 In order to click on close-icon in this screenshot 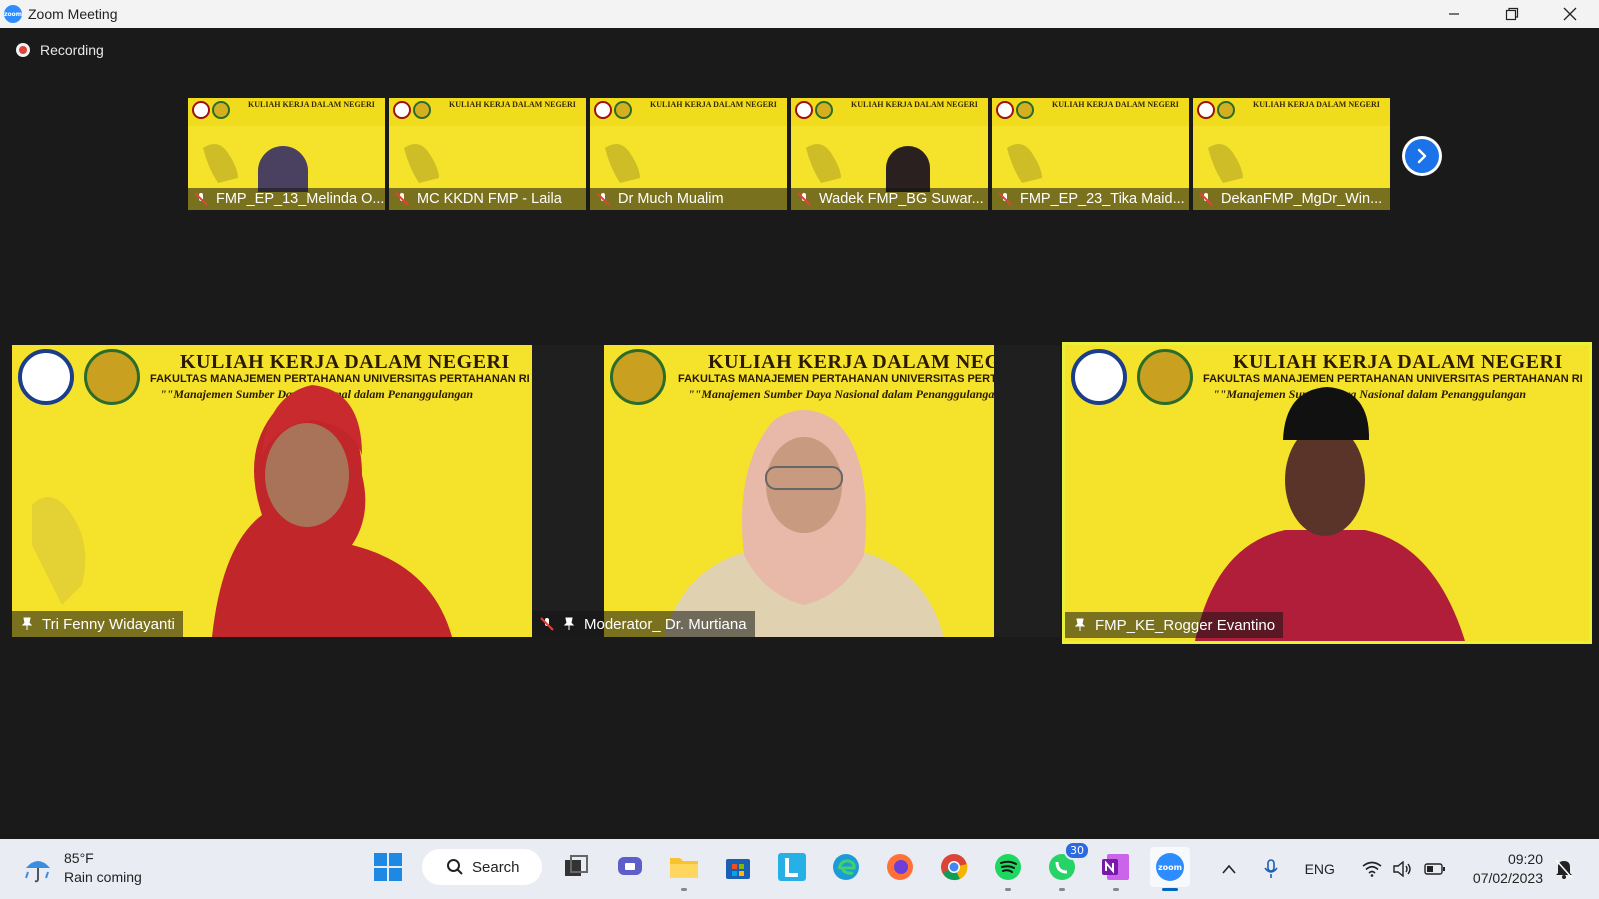, I will do `click(1570, 14)`.